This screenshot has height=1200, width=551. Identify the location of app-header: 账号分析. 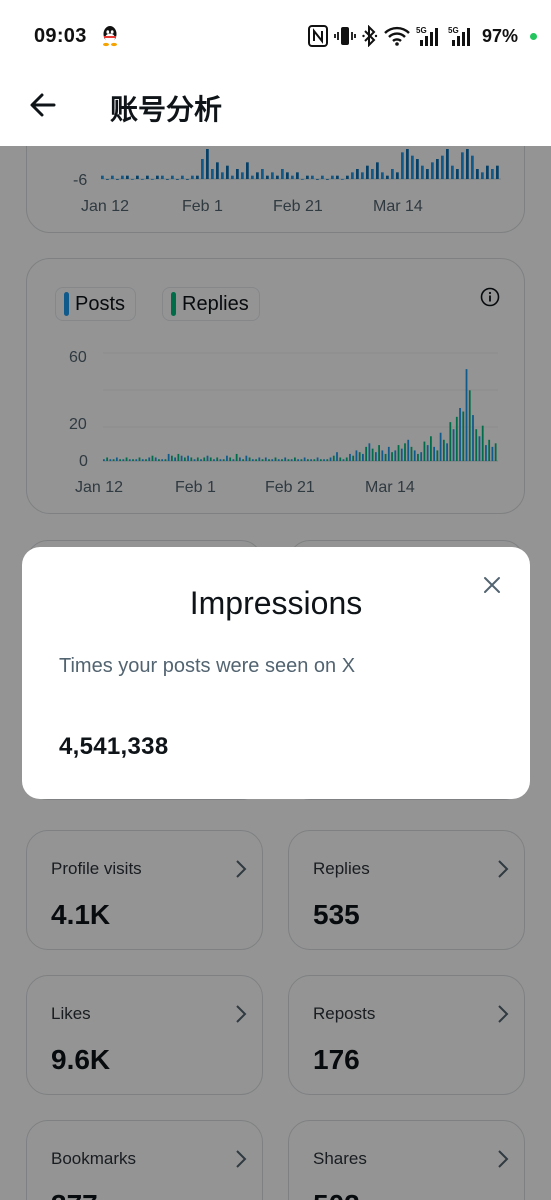
(275, 109).